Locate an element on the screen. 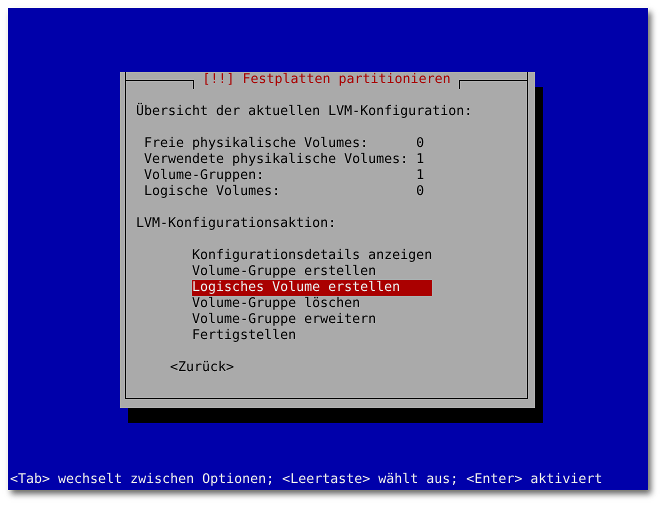 This screenshot has width=669, height=510. menu-item: Volume-Gruppe löschen is located at coordinates (312, 304).